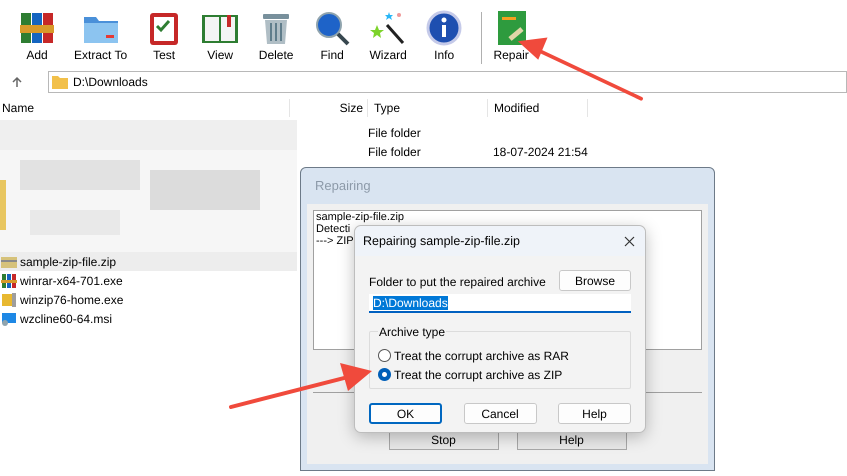 This screenshot has height=476, width=847. I want to click on toolbar-button: Add, so click(37, 38).